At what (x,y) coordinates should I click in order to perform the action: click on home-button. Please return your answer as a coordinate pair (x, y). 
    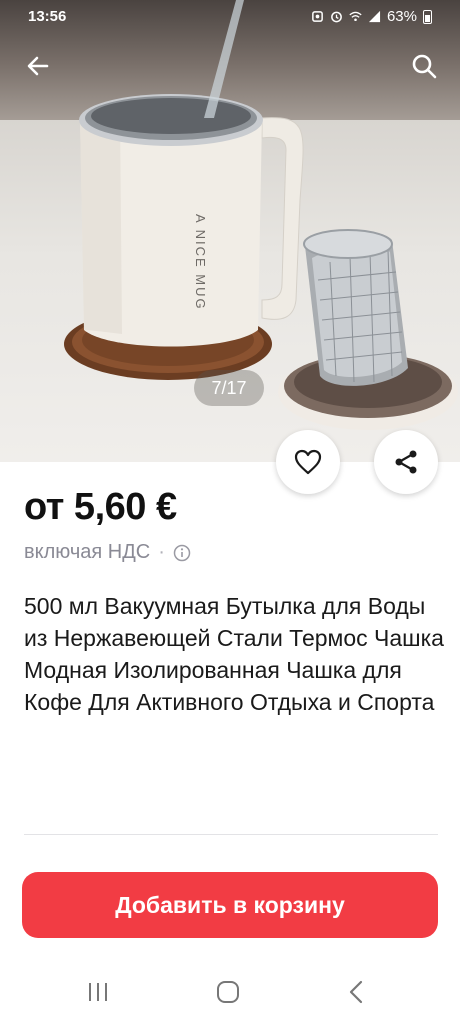
    Looking at the image, I should click on (228, 992).